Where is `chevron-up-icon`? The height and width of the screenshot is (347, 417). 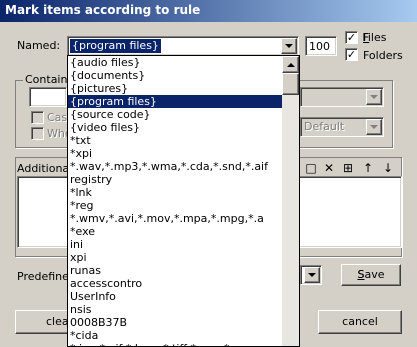
chevron-up-icon is located at coordinates (290, 64).